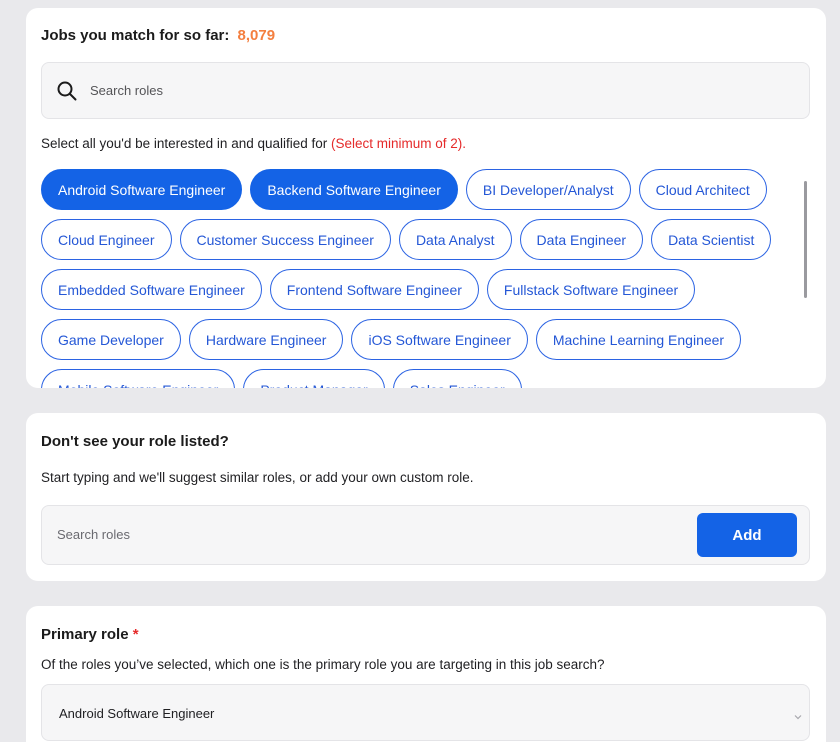 This screenshot has width=840, height=742. Describe the element at coordinates (135, 35) in the screenshot. I see `match-count-label: Jobs you match for so far:` at that location.